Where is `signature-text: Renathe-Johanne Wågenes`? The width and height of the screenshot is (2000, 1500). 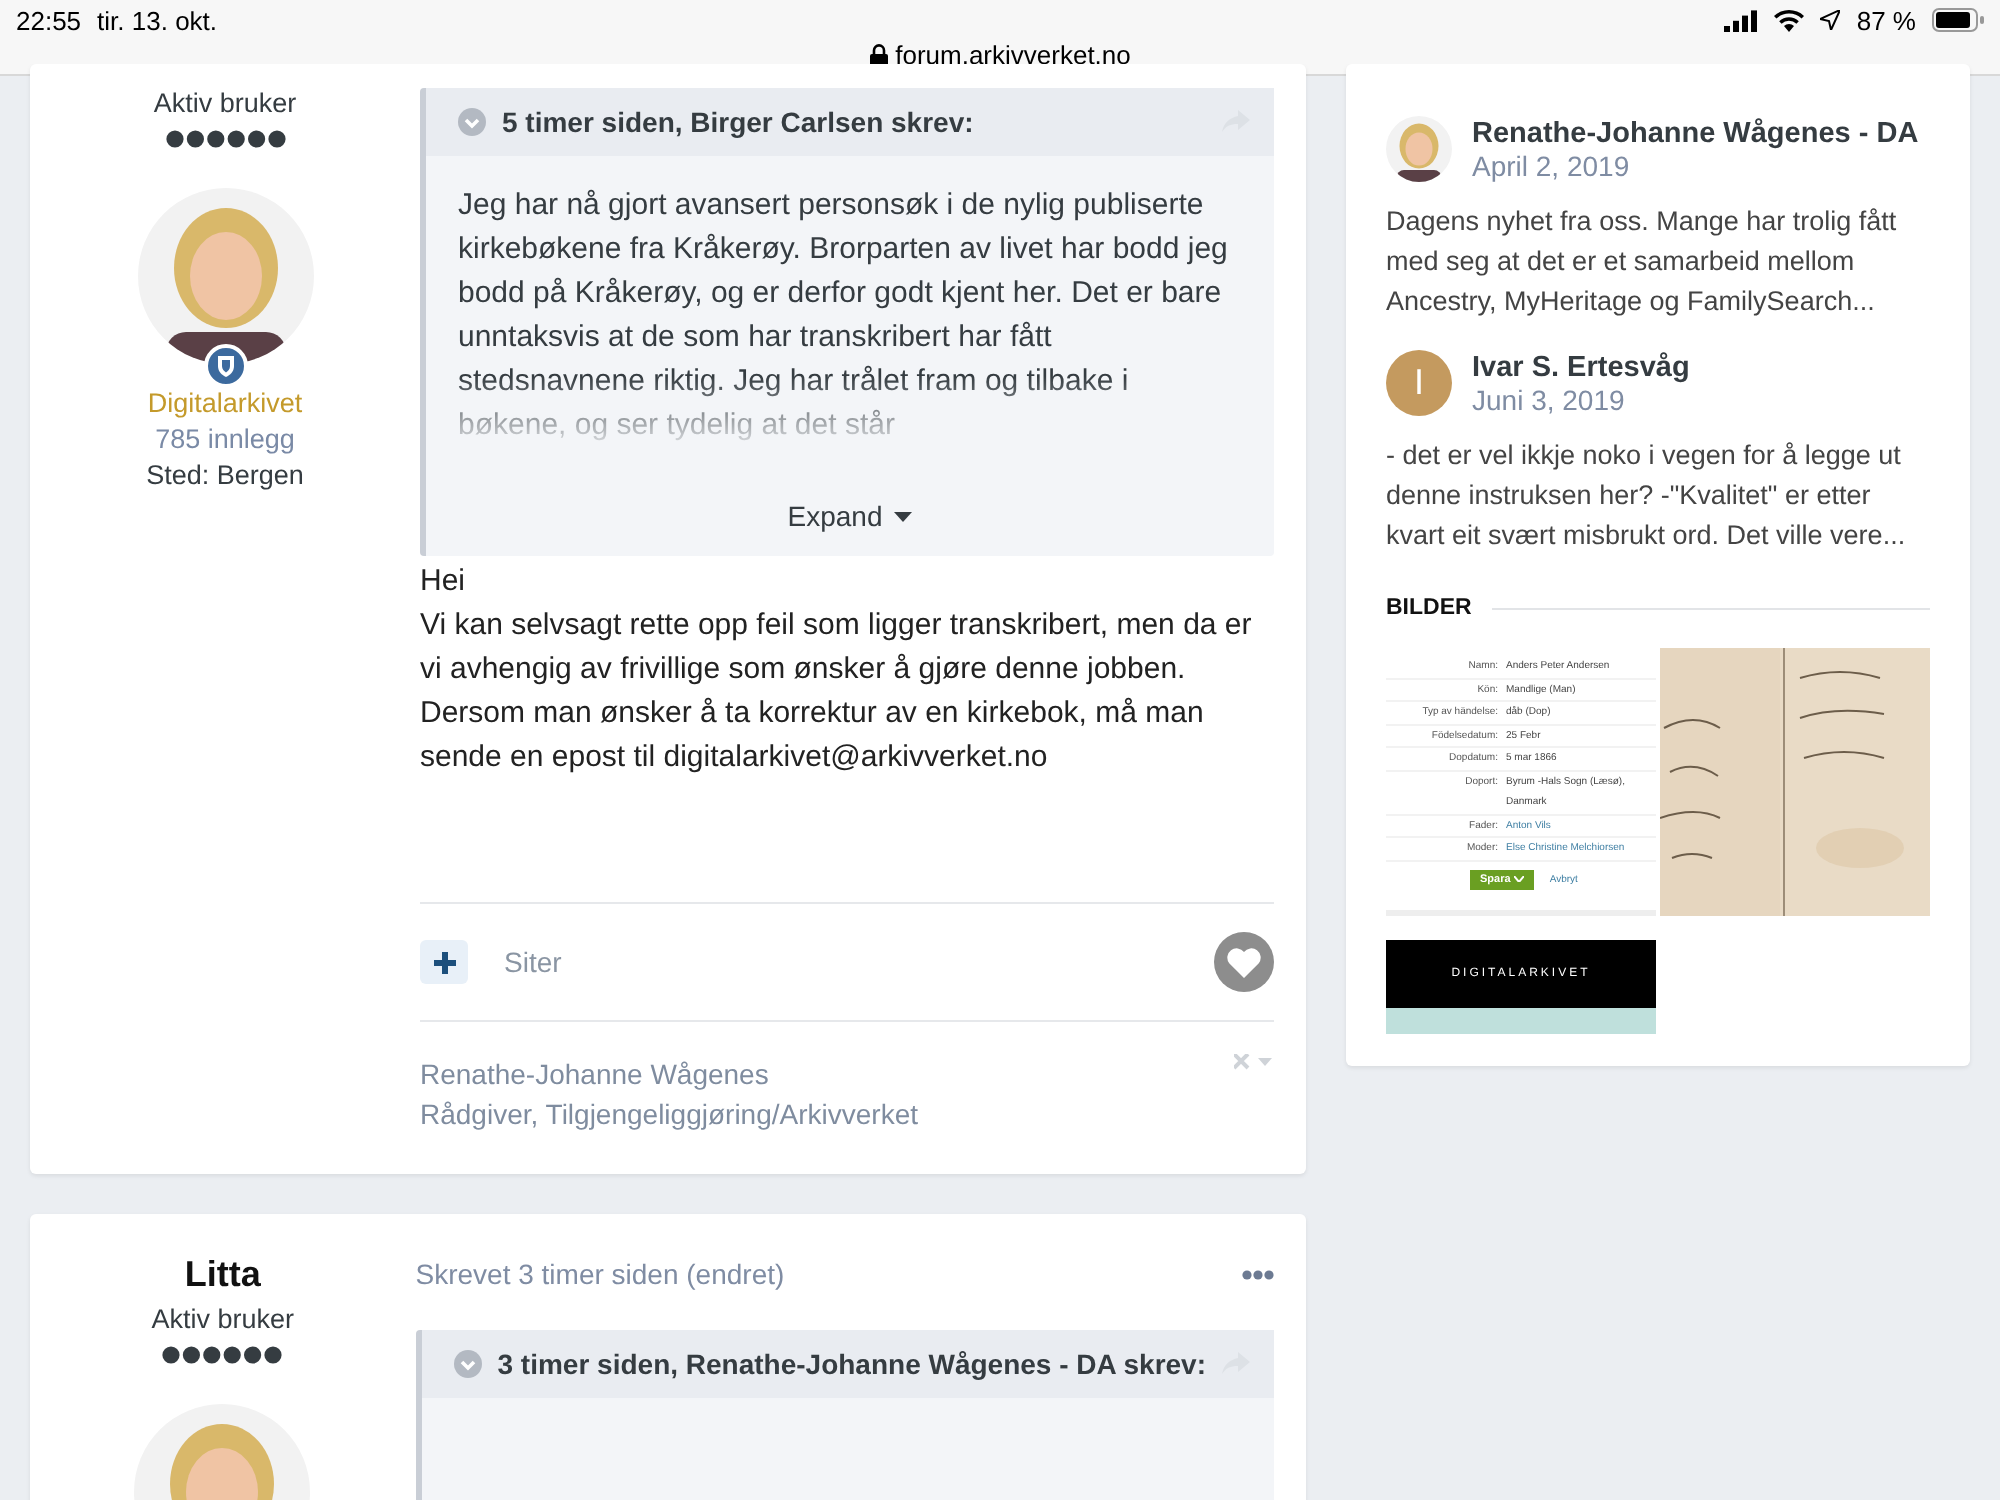 signature-text: Renathe-Johanne Wågenes is located at coordinates (595, 1075).